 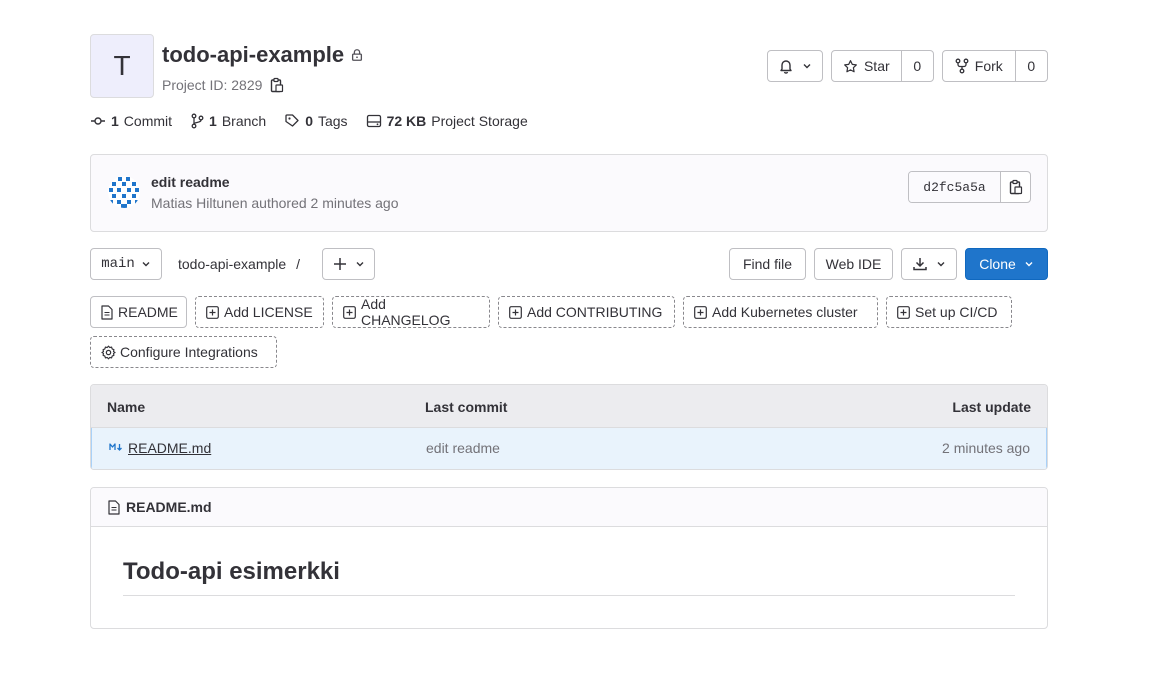 I want to click on table-row: README.md edit readme 2 minutes ago, so click(x=569, y=448).